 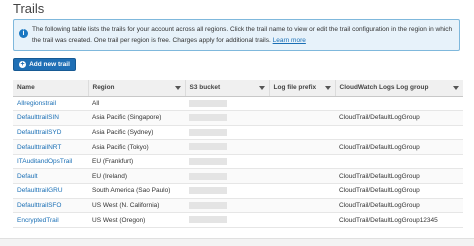 What do you see at coordinates (289, 40) in the screenshot?
I see `learn-more-link: Learn more` at bounding box center [289, 40].